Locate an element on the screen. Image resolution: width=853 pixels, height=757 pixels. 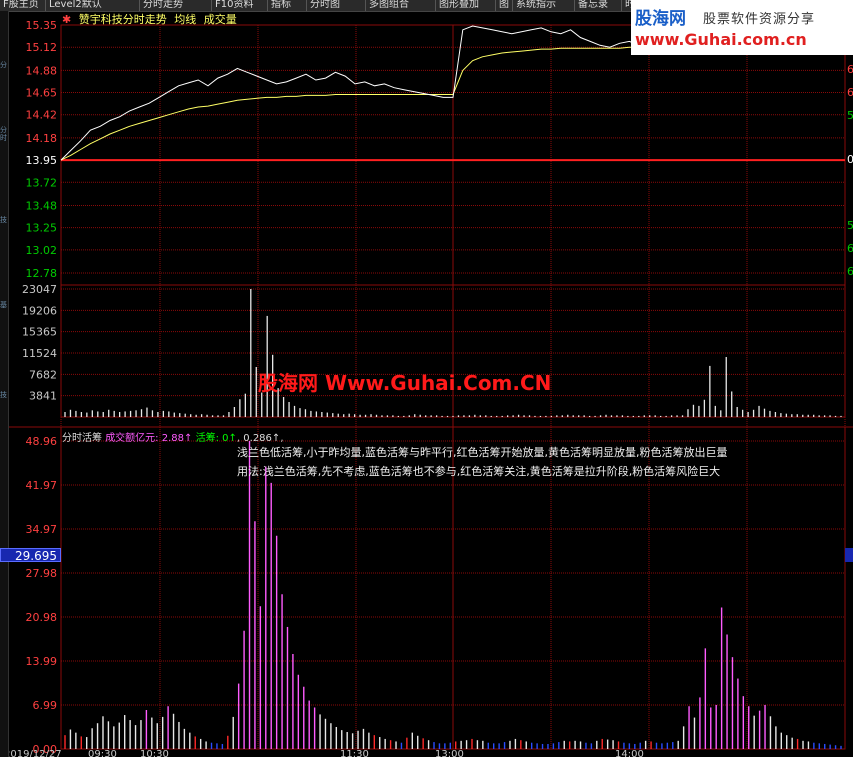
price-tick: 13.25 is located at coordinates (42, 228).